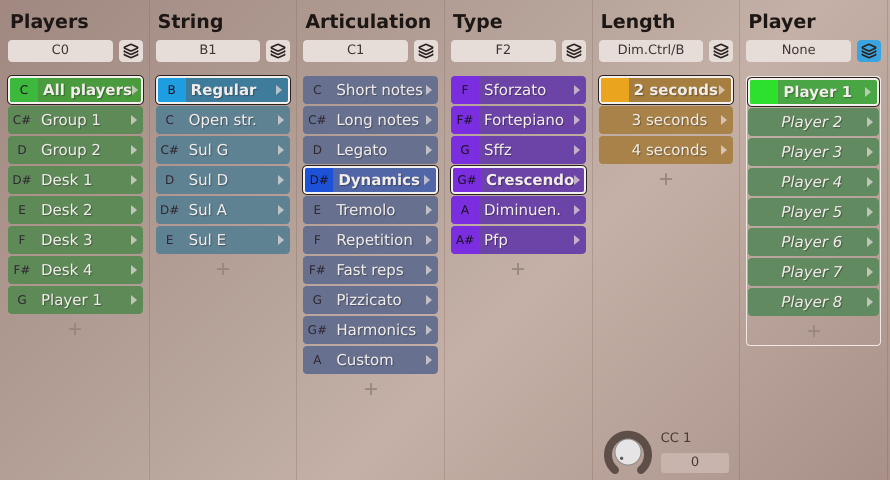 The image size is (890, 480). I want to click on item-label: Pizzicato, so click(369, 300).